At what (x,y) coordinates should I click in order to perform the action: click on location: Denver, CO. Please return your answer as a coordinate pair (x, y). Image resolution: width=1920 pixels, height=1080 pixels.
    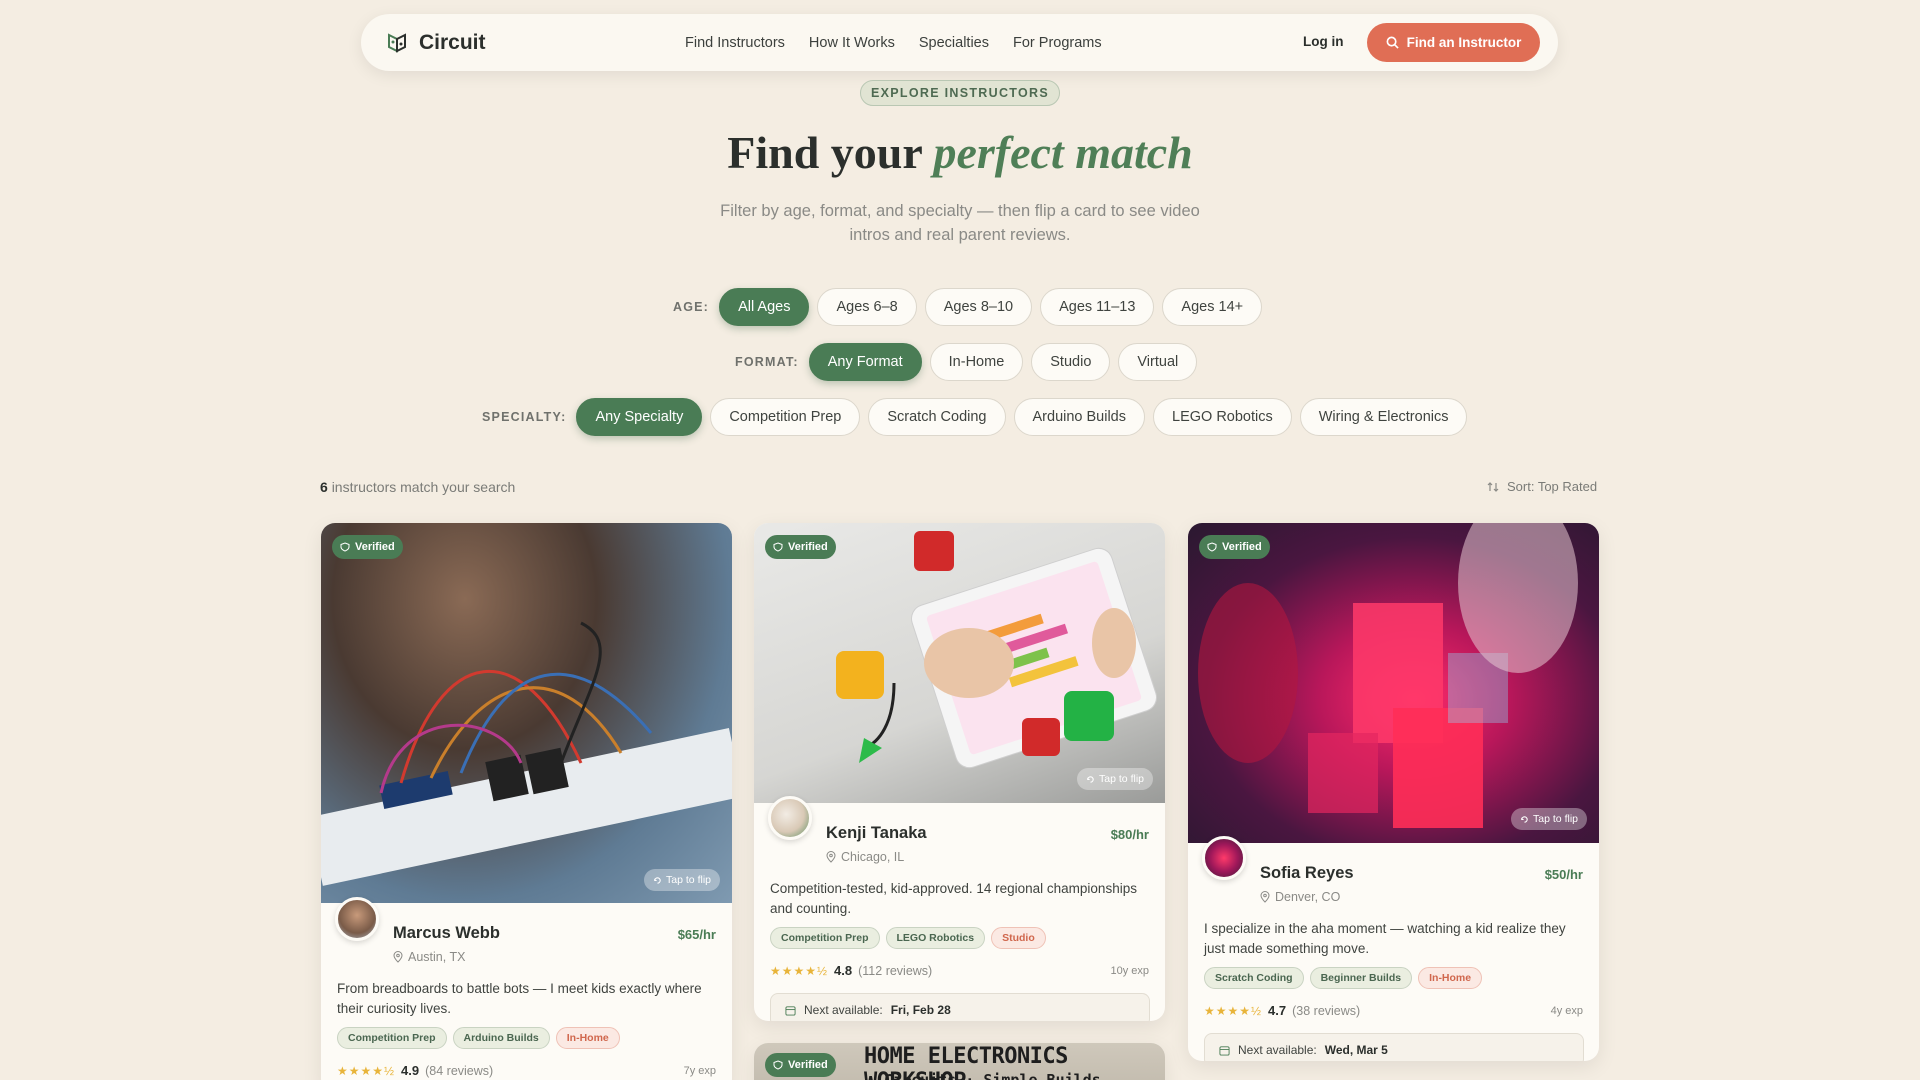
    Looking at the image, I should click on (1300, 897).